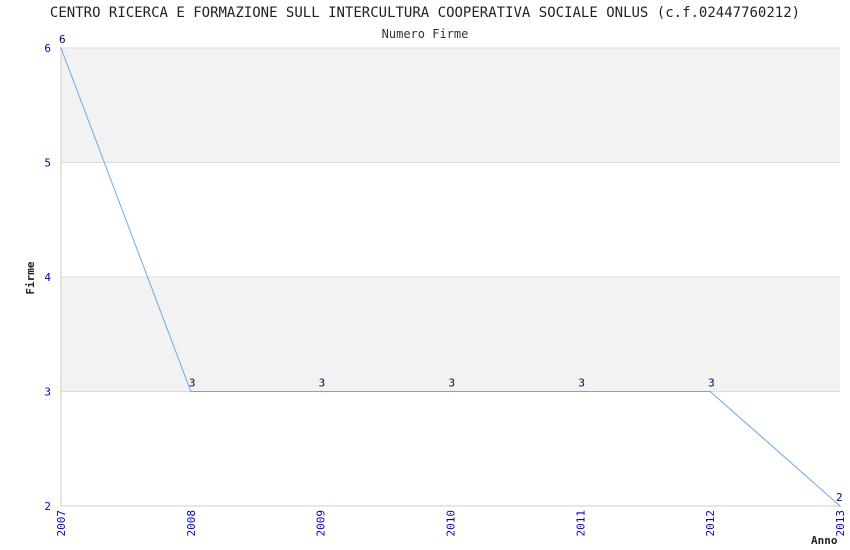 The image size is (850, 550). I want to click on x-tick-label: 2007, so click(61, 523).